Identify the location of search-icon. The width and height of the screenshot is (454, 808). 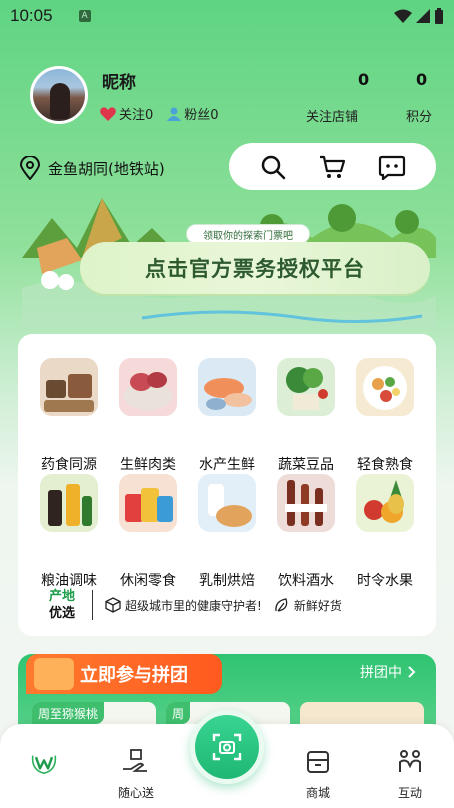
(273, 167).